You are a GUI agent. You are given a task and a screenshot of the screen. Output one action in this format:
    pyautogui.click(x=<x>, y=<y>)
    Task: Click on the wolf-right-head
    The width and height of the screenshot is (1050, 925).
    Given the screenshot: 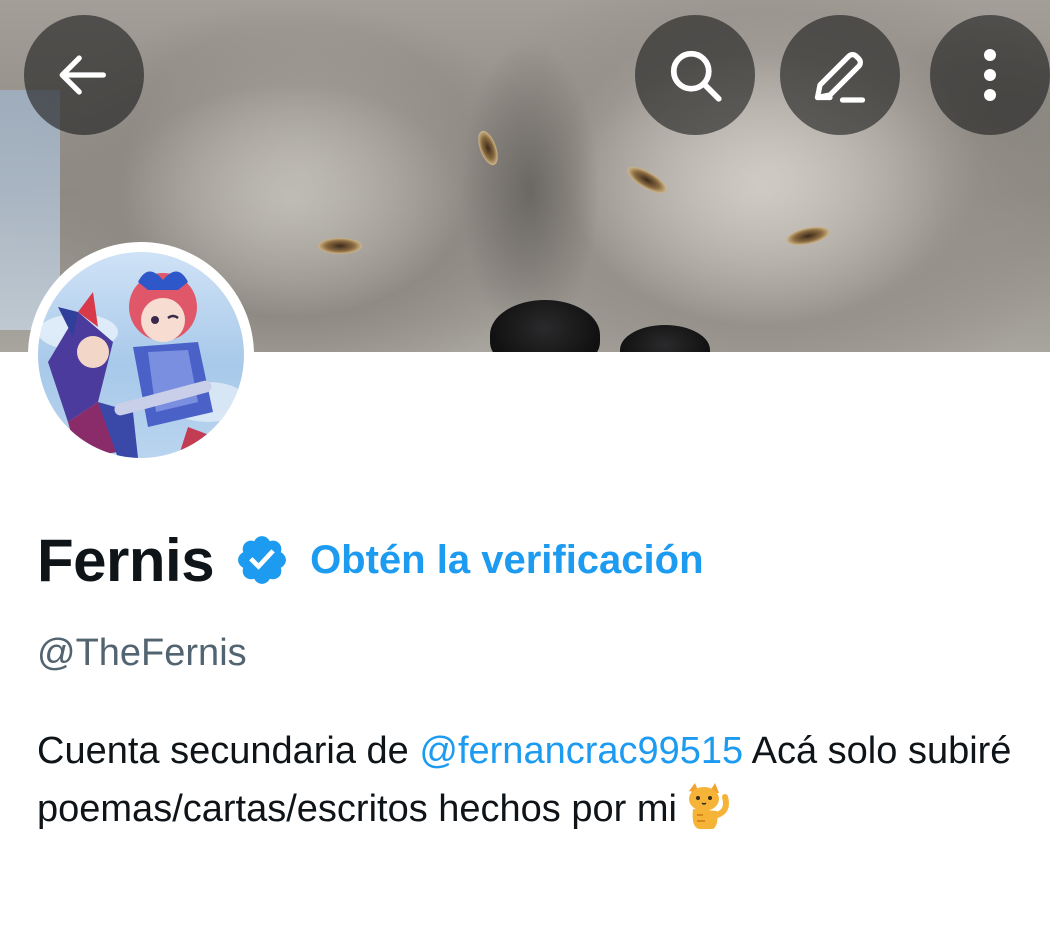 What is the action you would take?
    pyautogui.click(x=770, y=170)
    